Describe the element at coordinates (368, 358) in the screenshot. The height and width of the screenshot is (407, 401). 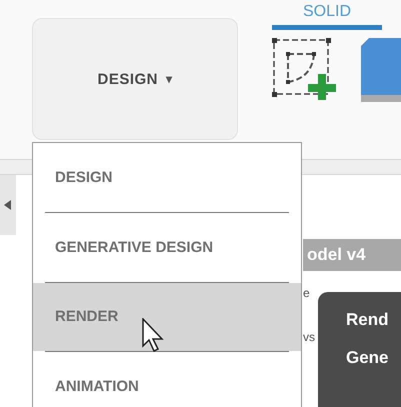
I see `tooltip-text: Gene` at that location.